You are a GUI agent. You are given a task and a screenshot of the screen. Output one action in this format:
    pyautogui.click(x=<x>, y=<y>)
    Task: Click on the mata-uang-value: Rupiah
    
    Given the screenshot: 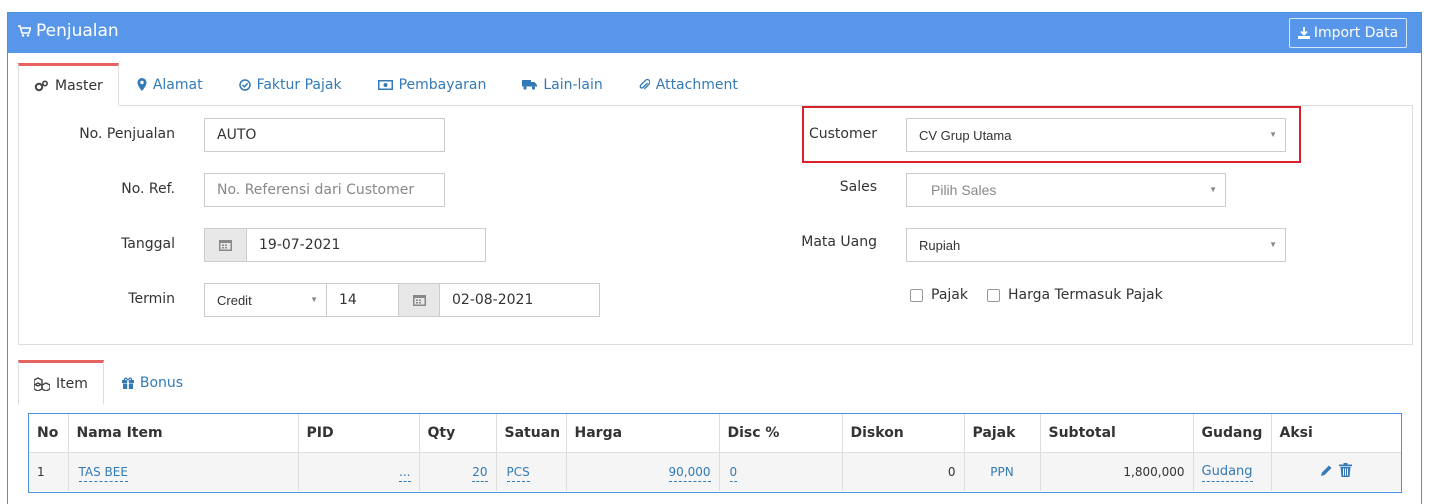 What is the action you would take?
    pyautogui.click(x=940, y=245)
    